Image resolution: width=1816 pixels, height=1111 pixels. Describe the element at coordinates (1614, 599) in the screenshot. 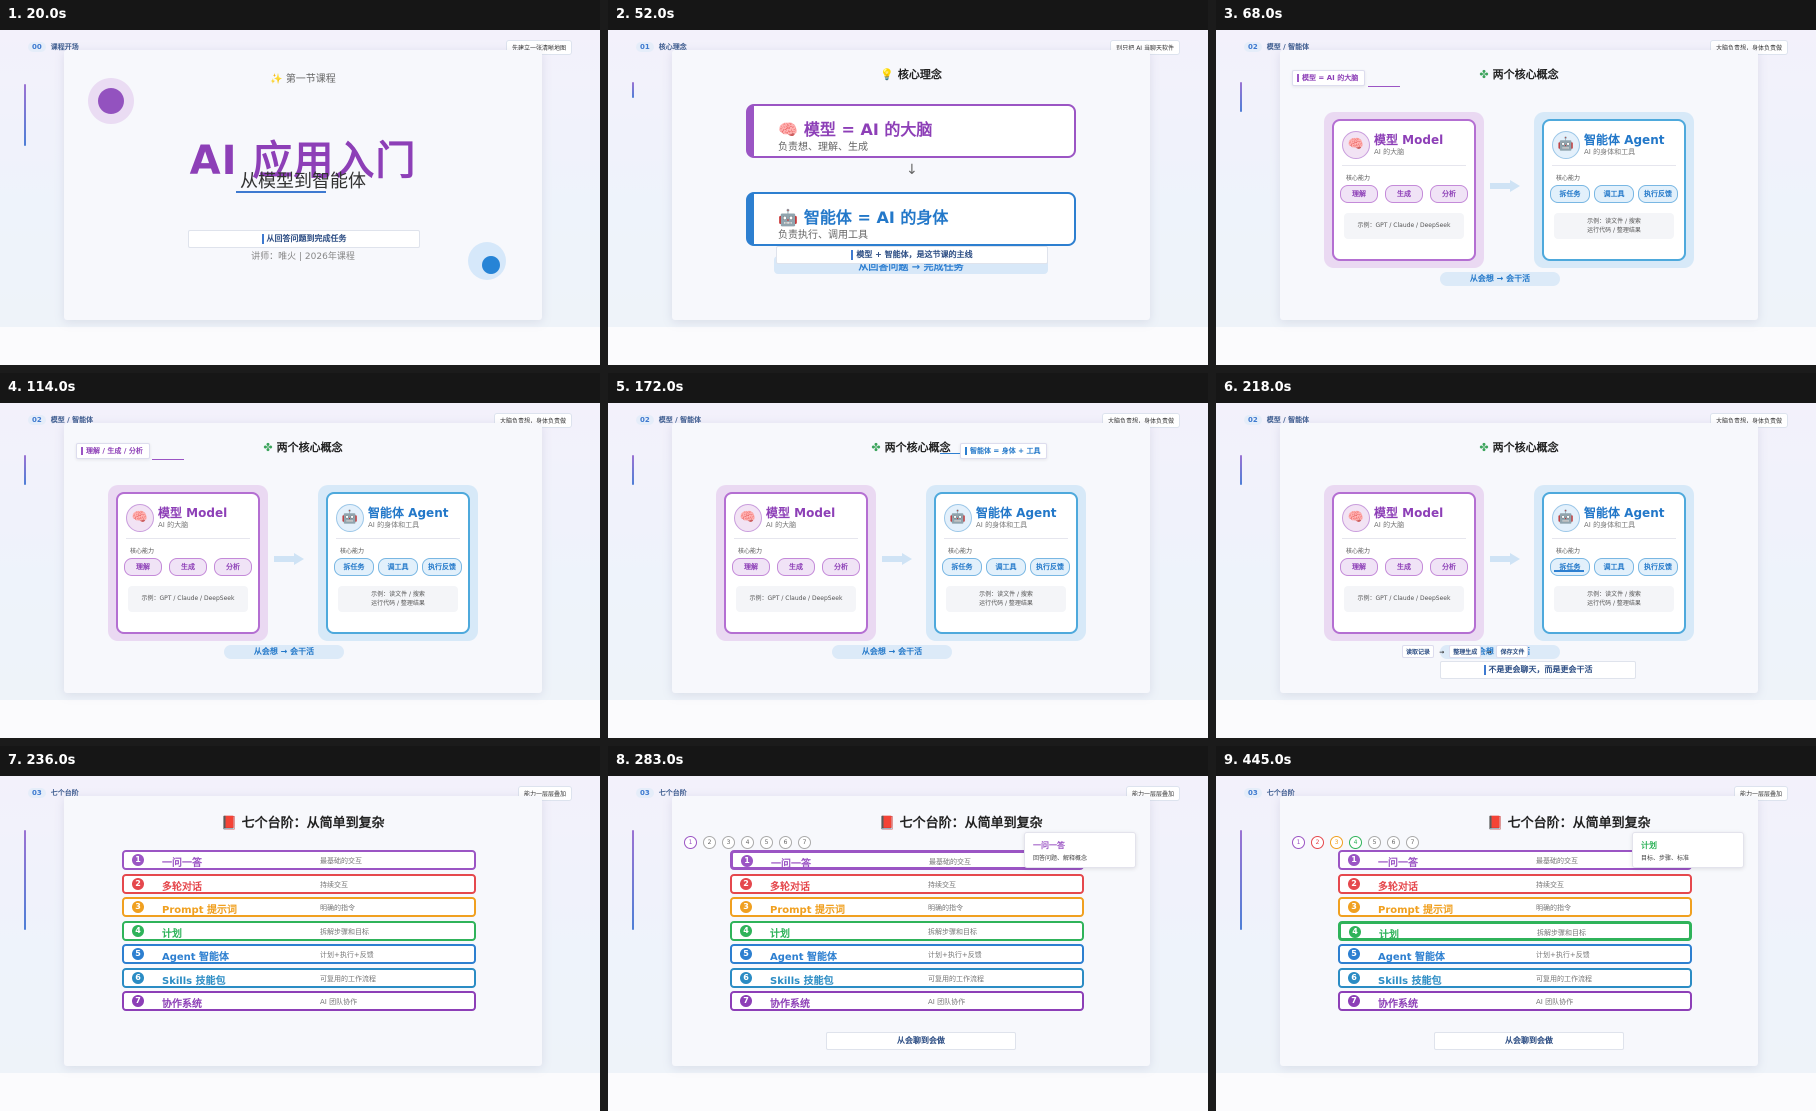

I see `example-box: 示例：读文件 / 搜索 运行代码 / 整理结果` at that location.